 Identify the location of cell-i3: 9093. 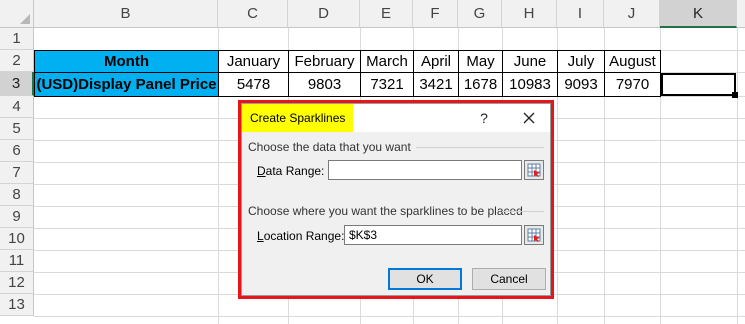
(581, 84).